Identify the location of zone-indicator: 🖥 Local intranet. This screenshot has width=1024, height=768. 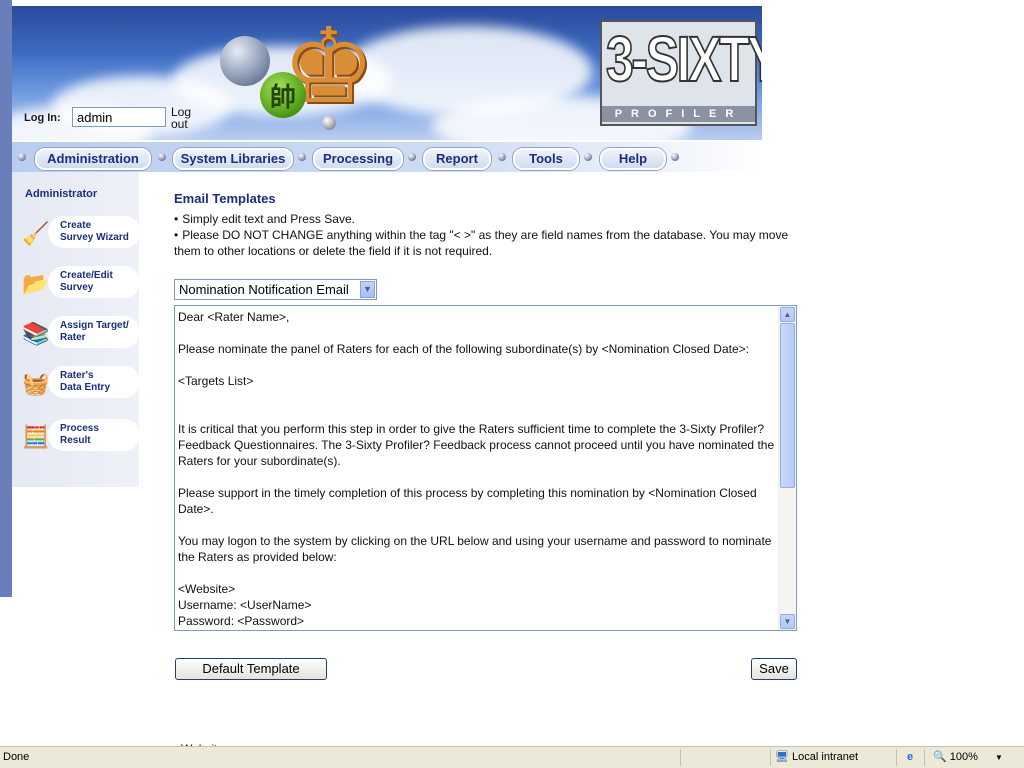
(832, 757).